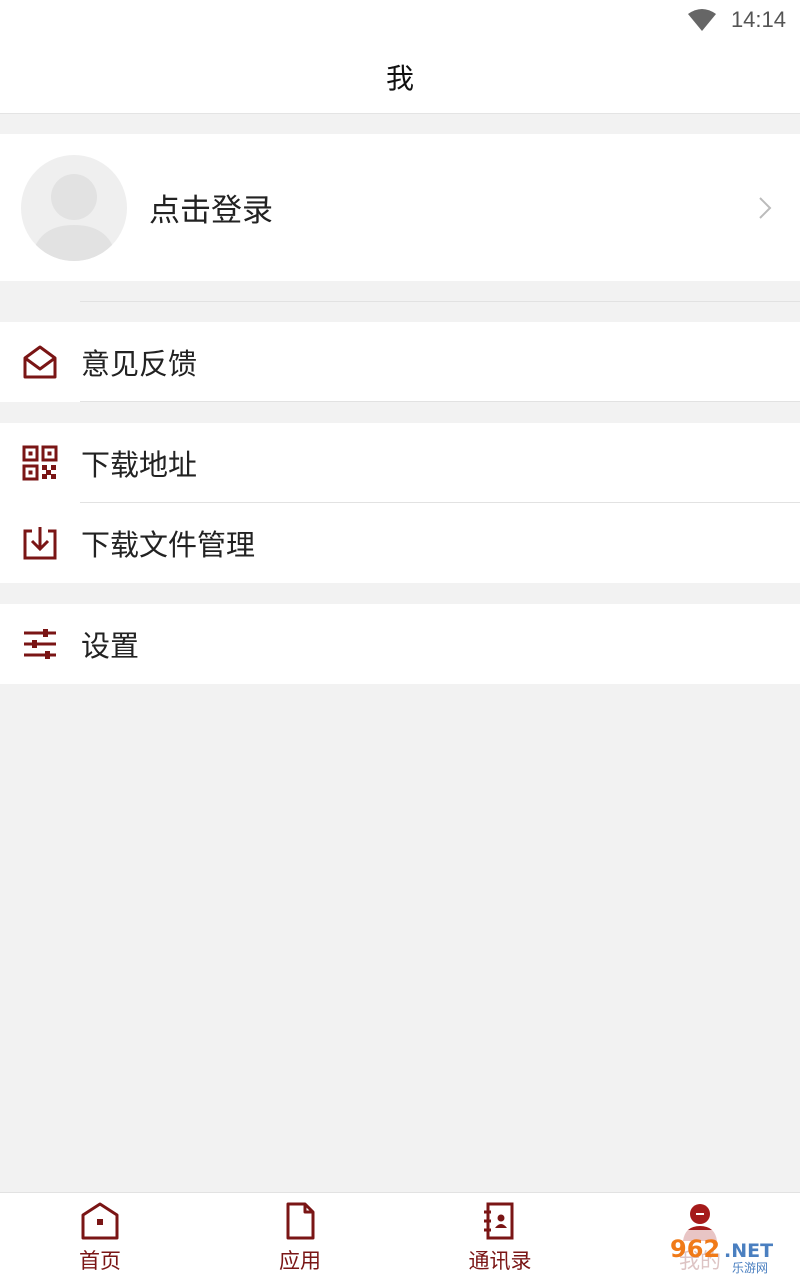 This screenshot has height=1280, width=800. What do you see at coordinates (440, 401) in the screenshot?
I see `row-separator` at bounding box center [440, 401].